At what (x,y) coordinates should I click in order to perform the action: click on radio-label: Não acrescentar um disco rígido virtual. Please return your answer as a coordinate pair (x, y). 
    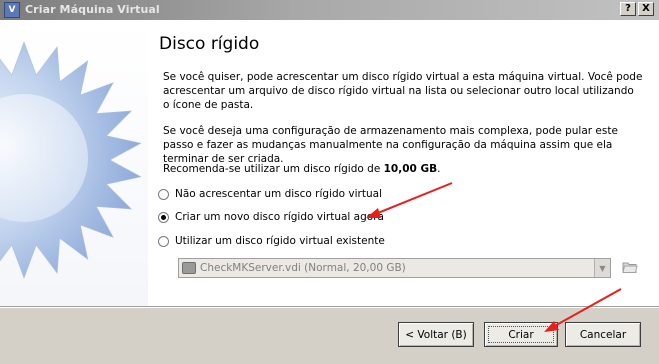
    Looking at the image, I should click on (278, 194).